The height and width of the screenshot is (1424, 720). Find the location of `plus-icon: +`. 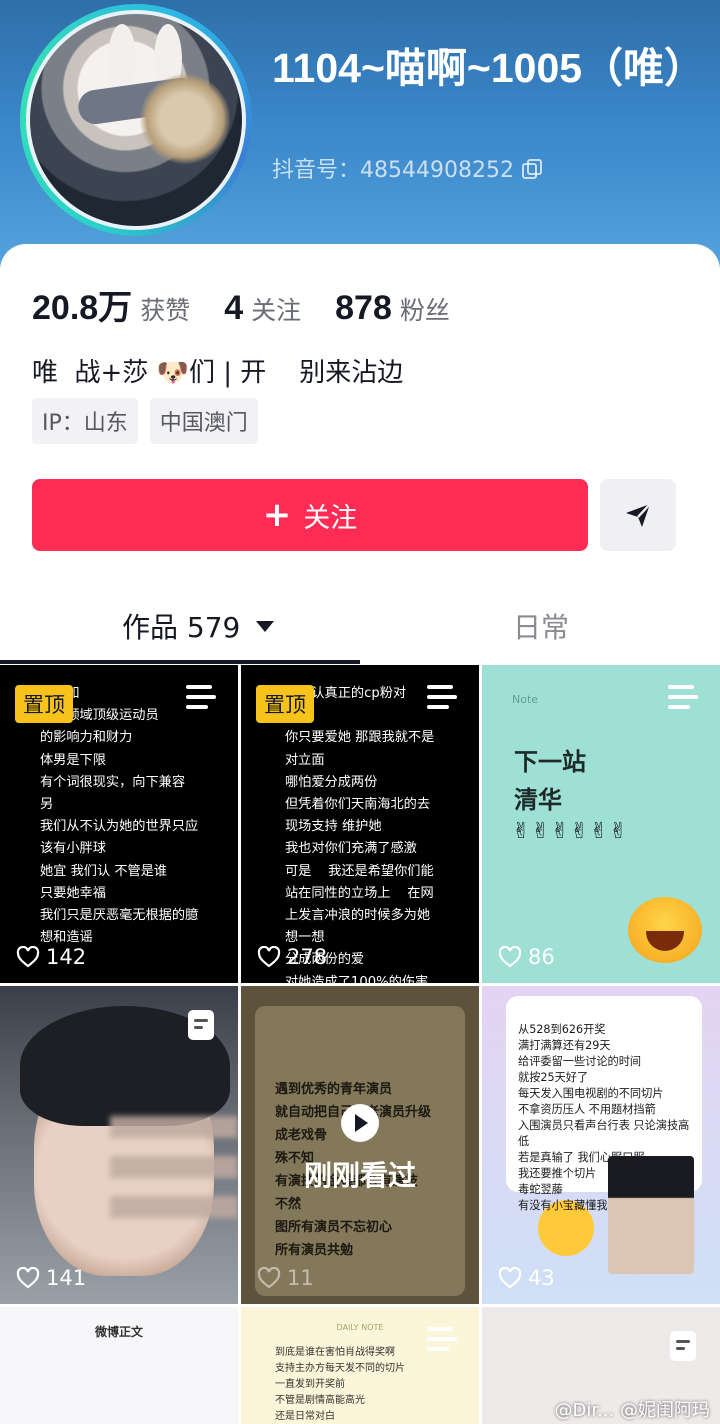

plus-icon: + is located at coordinates (277, 515).